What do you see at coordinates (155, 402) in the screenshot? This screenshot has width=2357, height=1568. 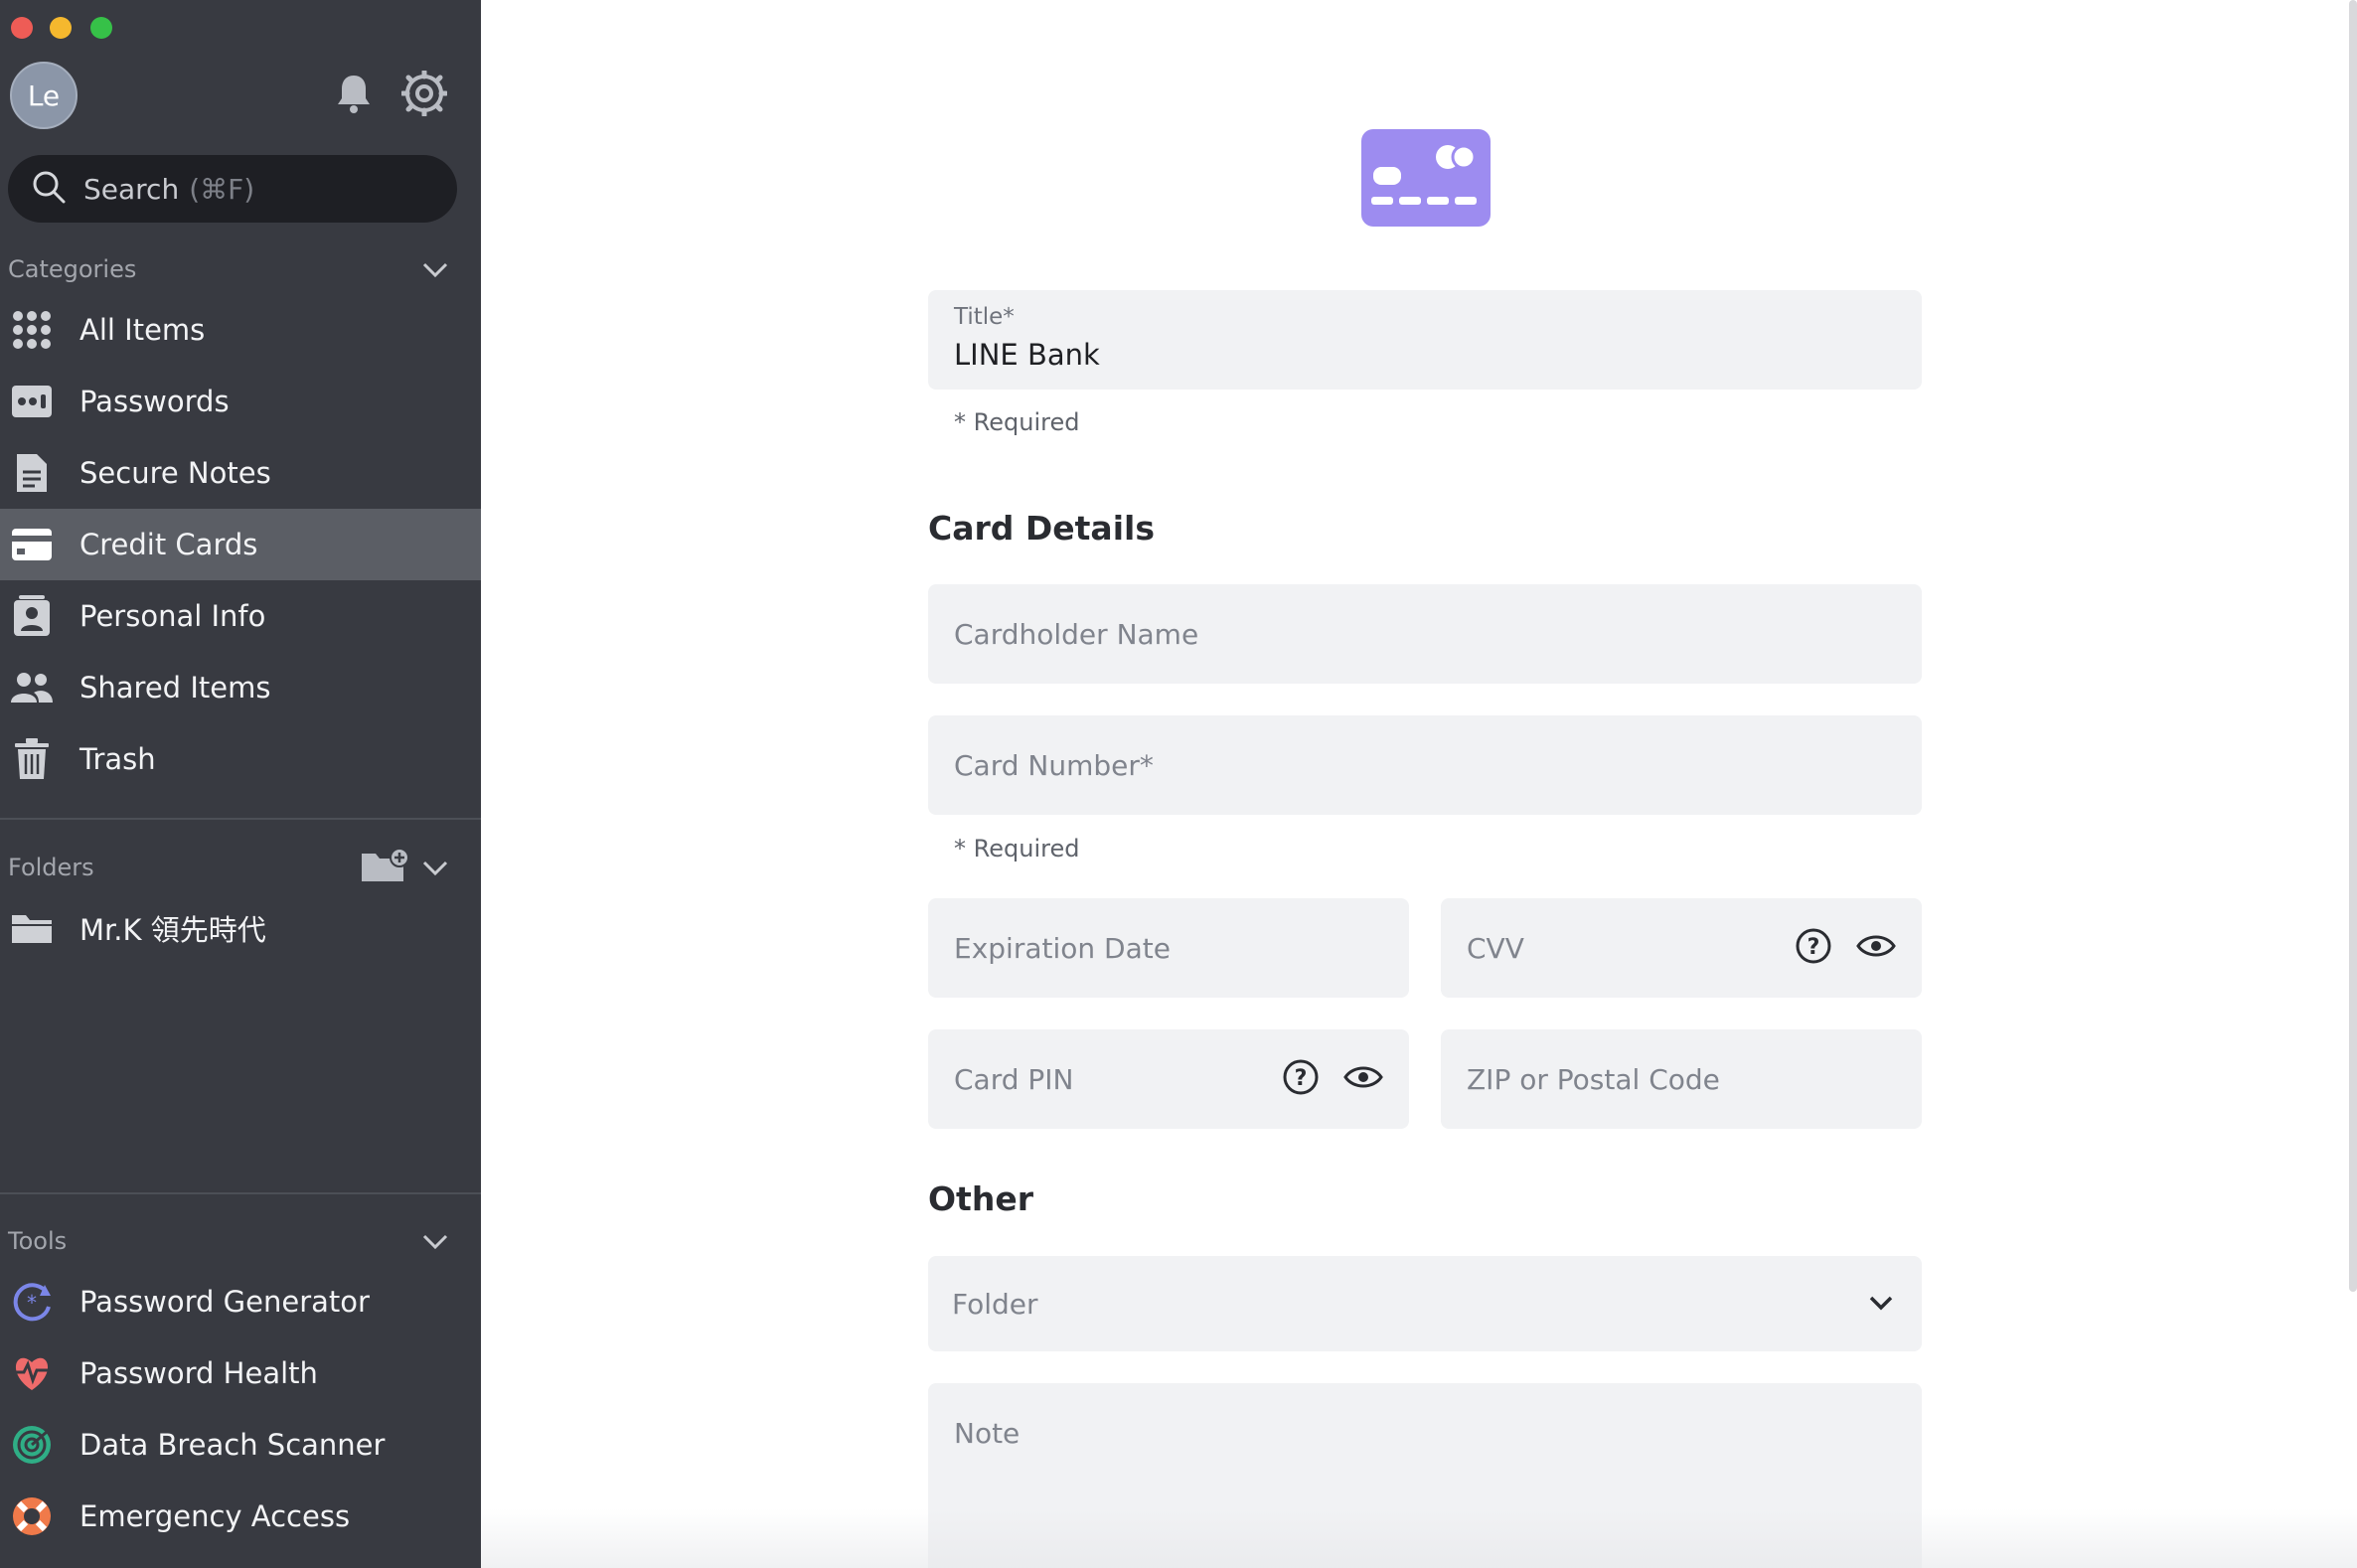 I see `sidebar-item-label: Passwords` at bounding box center [155, 402].